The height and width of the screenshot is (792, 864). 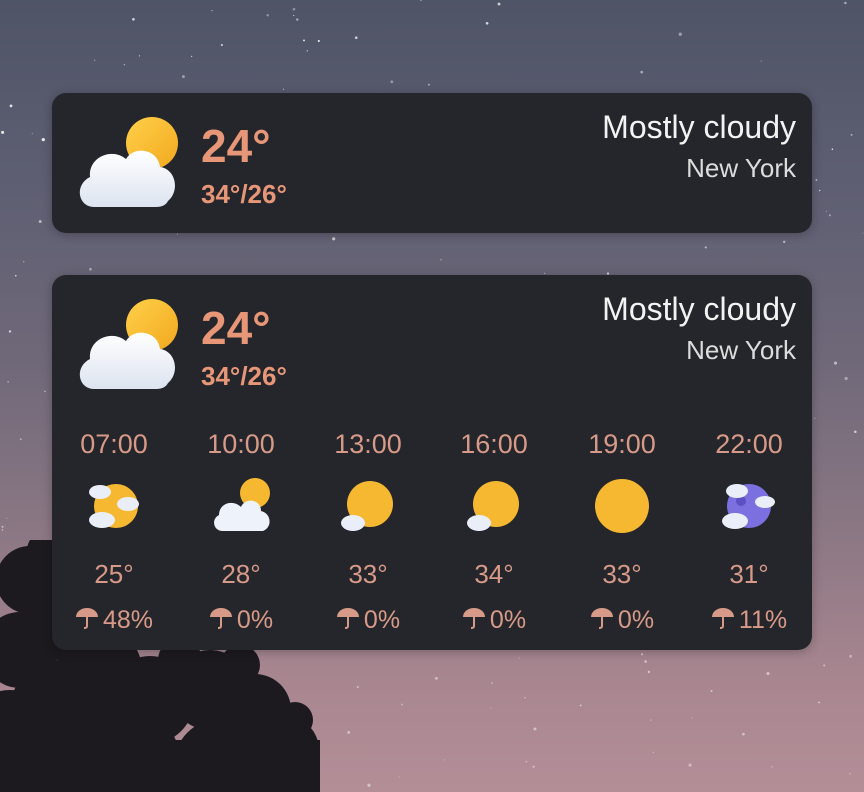 What do you see at coordinates (368, 532) in the screenshot?
I see `hourly-item: 13:00 33° 0%` at bounding box center [368, 532].